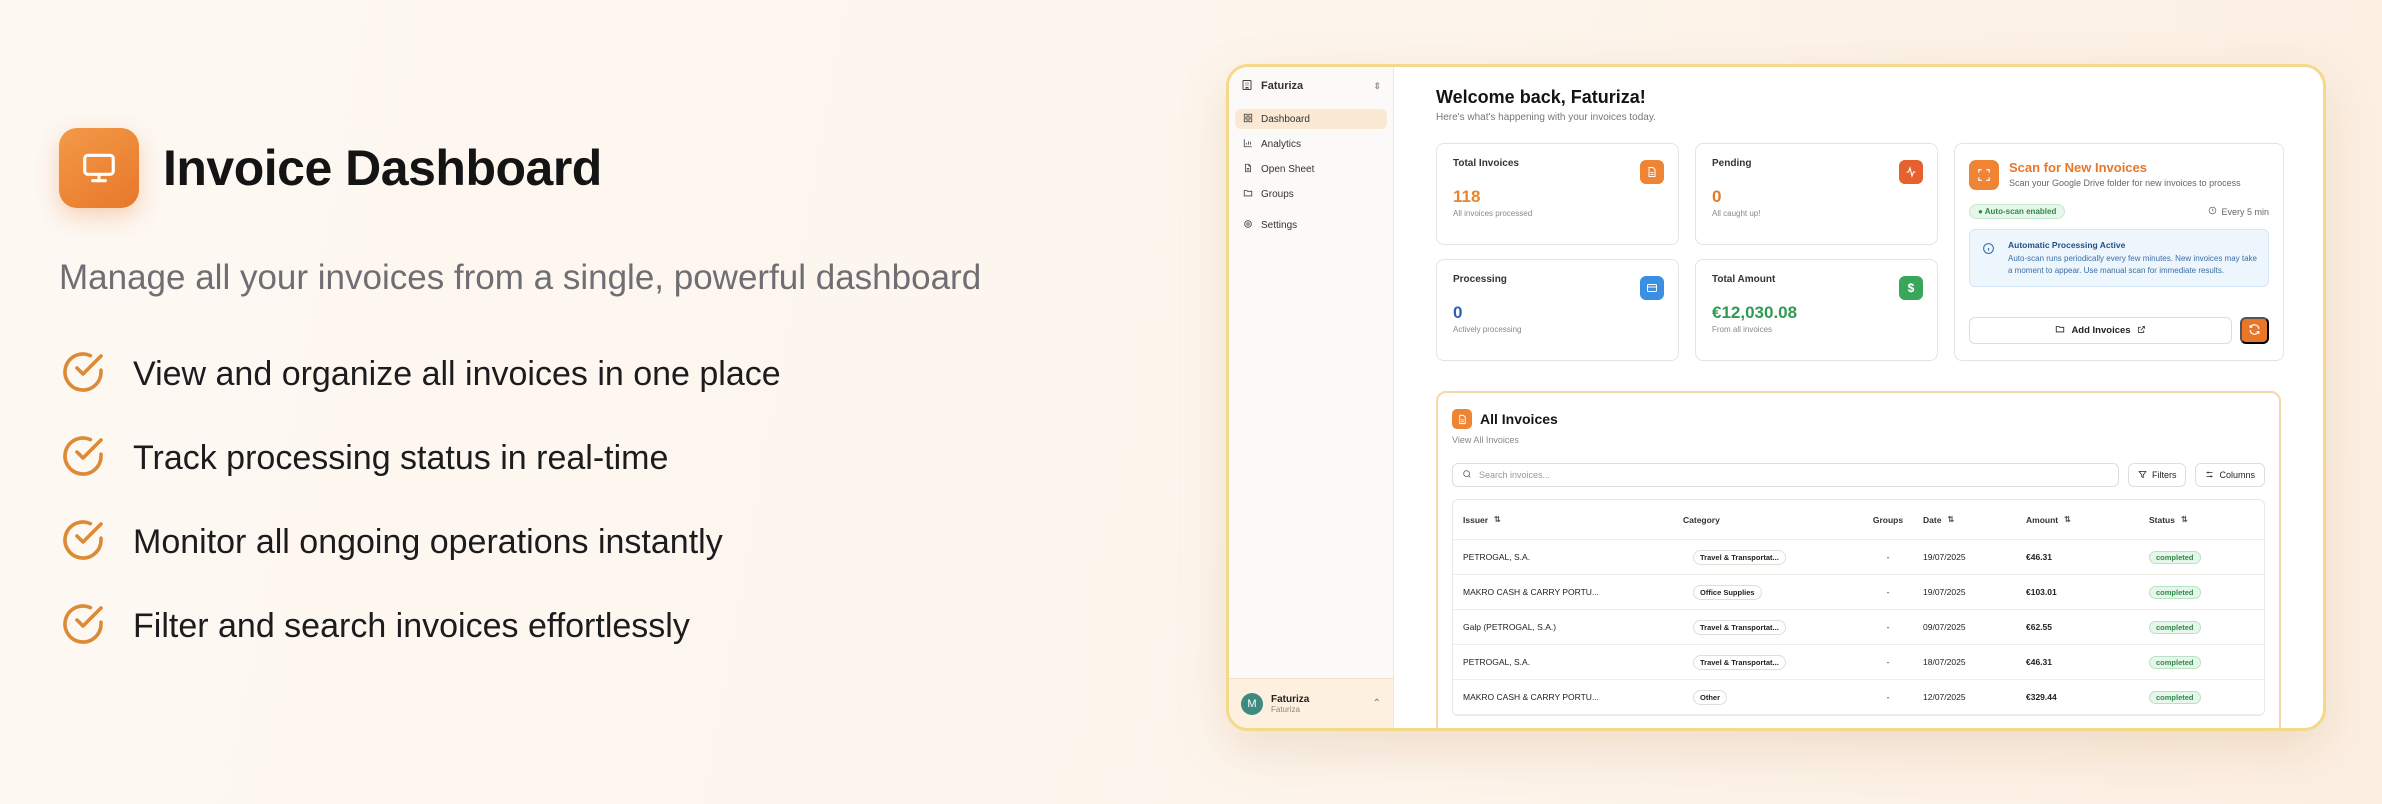  What do you see at coordinates (1248, 144) in the screenshot?
I see `bar-chart-icon` at bounding box center [1248, 144].